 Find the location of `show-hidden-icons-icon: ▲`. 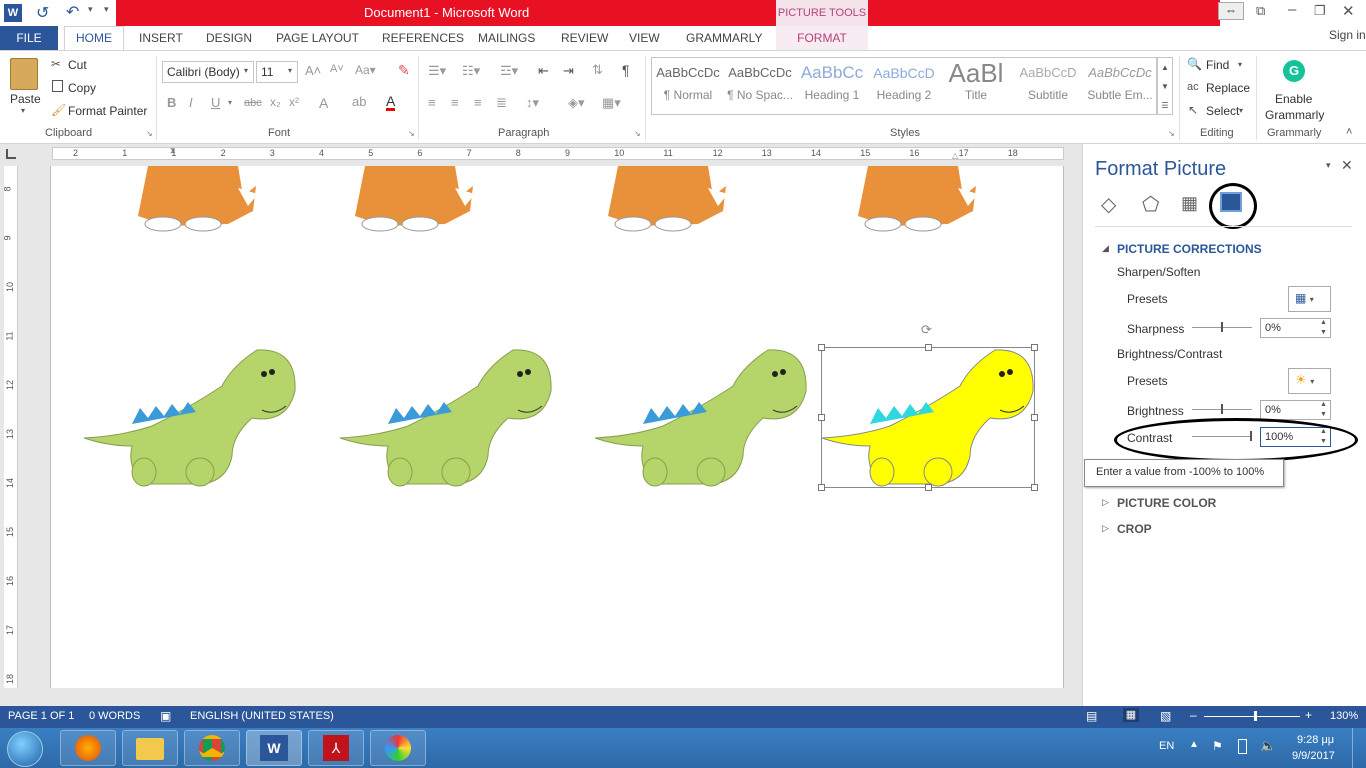

show-hidden-icons-icon: ▲ is located at coordinates (1194, 744).